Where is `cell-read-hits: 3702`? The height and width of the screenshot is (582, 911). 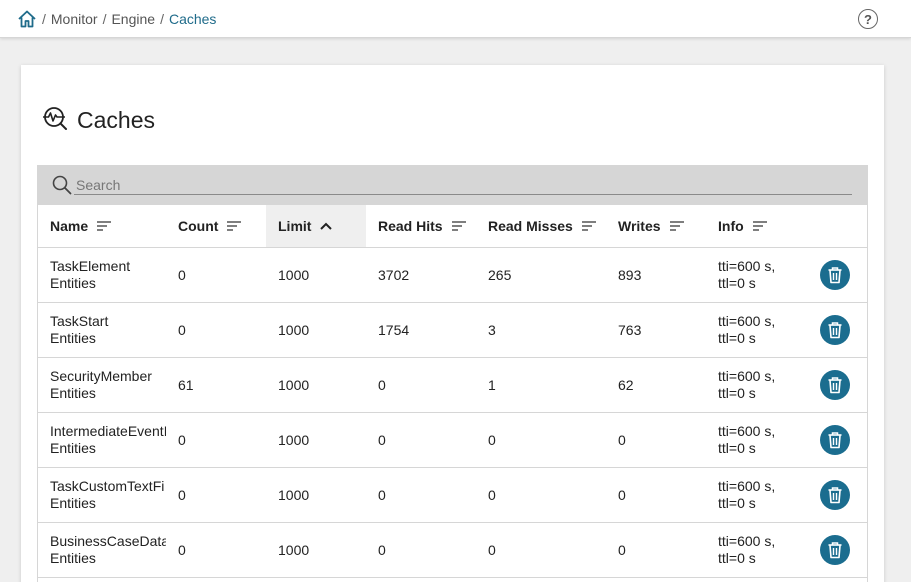
cell-read-hits: 3702 is located at coordinates (394, 274).